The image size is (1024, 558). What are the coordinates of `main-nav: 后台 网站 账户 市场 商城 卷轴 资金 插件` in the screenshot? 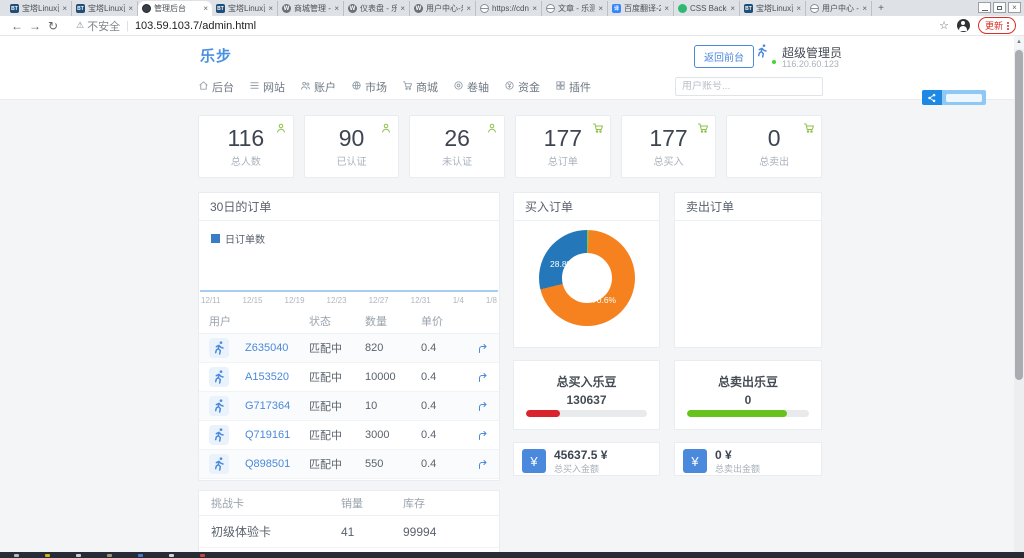 It's located at (512, 87).